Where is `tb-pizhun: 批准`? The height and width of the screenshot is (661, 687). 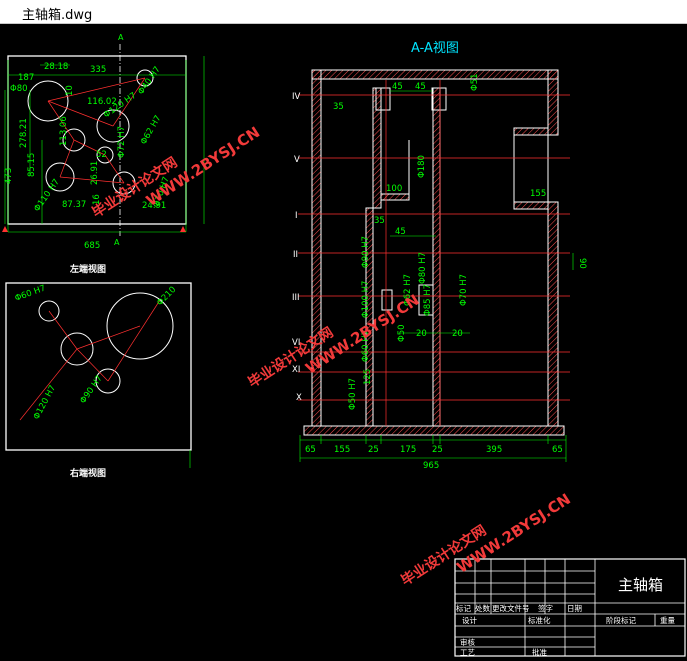 tb-pizhun: 批准 is located at coordinates (539, 652).